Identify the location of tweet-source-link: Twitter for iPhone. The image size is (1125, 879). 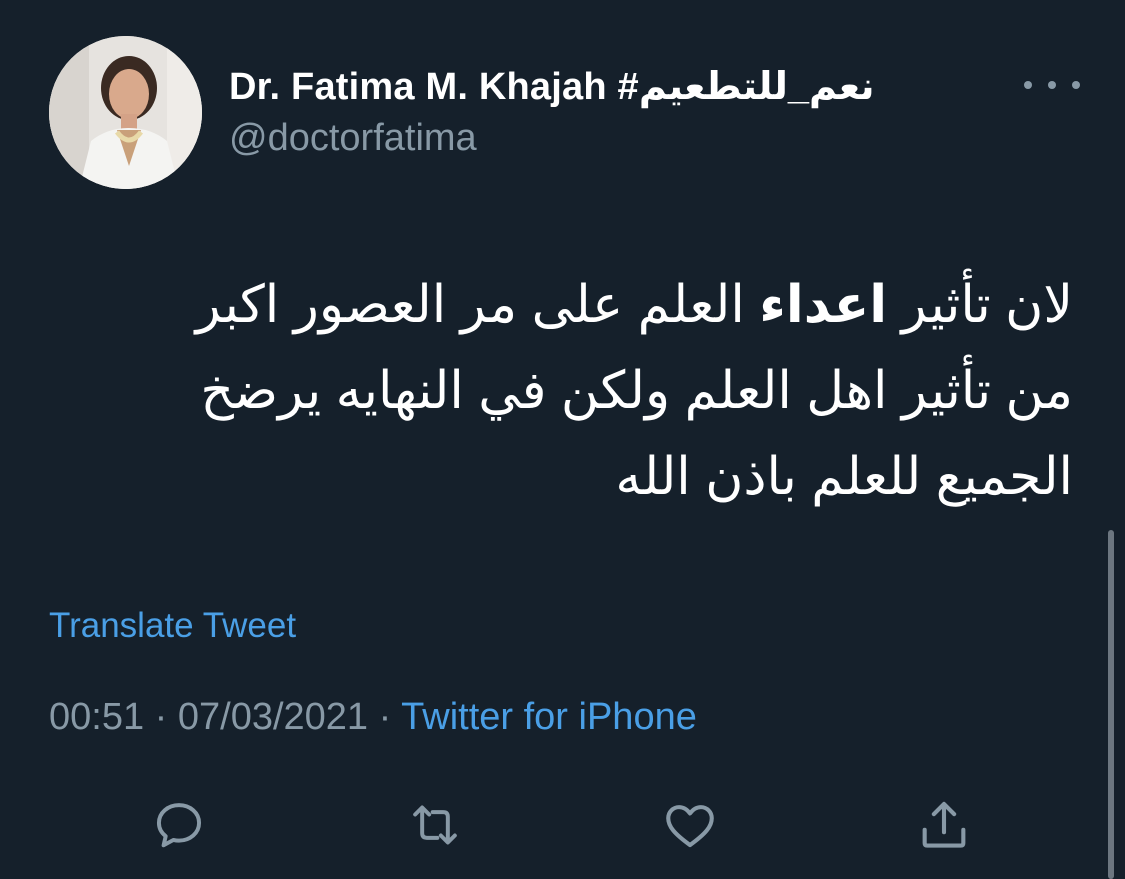
(549, 717).